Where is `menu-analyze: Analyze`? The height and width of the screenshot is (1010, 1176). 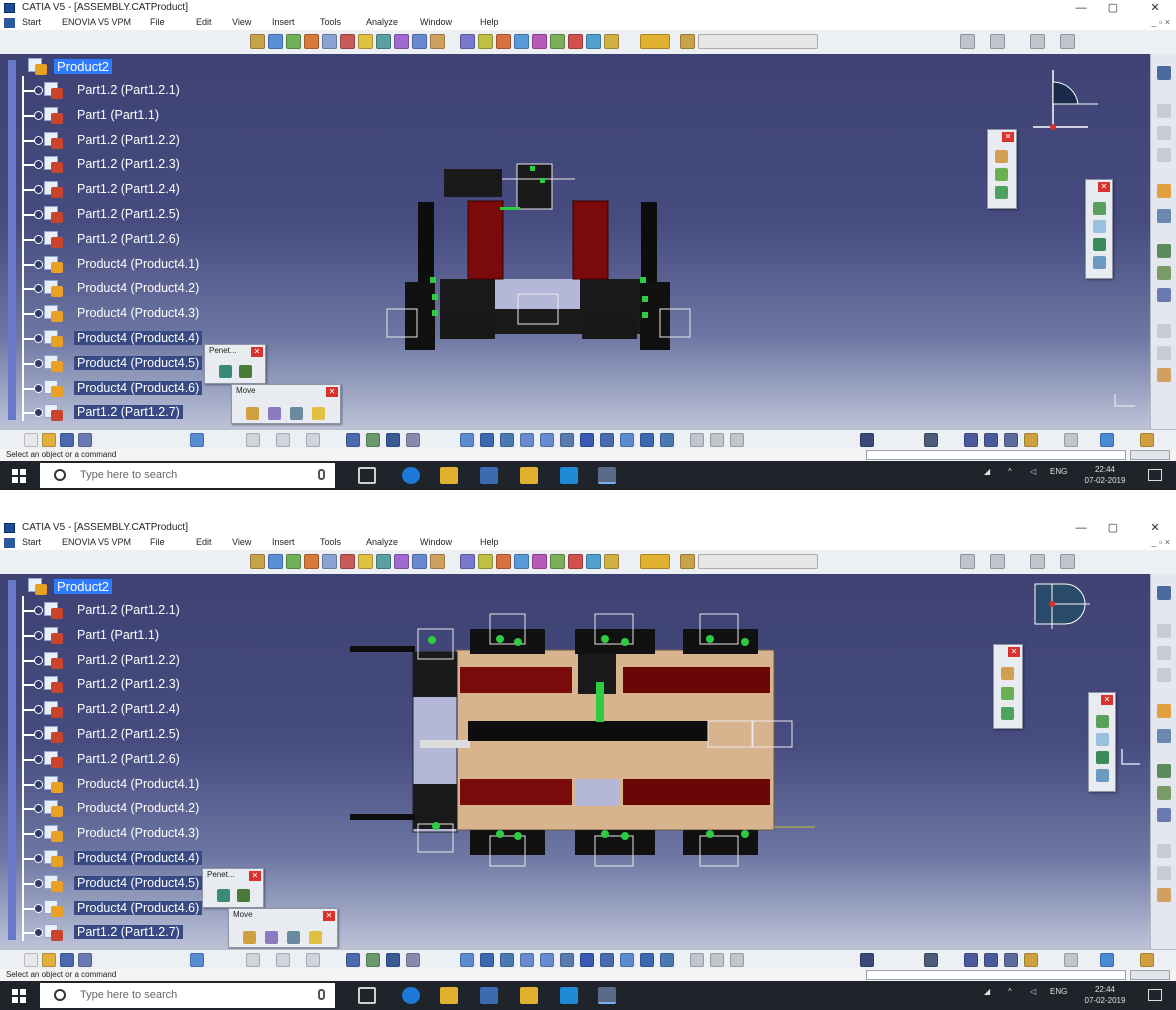
menu-analyze: Analyze is located at coordinates (382, 22).